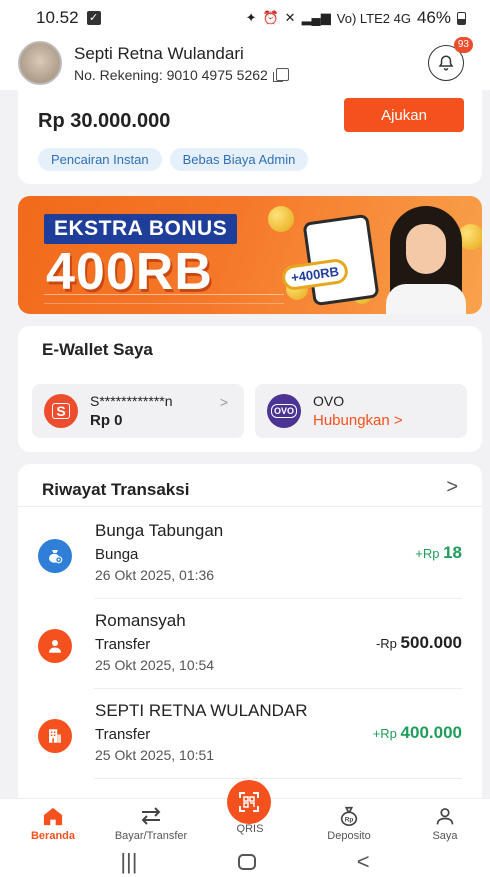 This screenshot has width=490, height=877. I want to click on profile-icon, so click(445, 816).